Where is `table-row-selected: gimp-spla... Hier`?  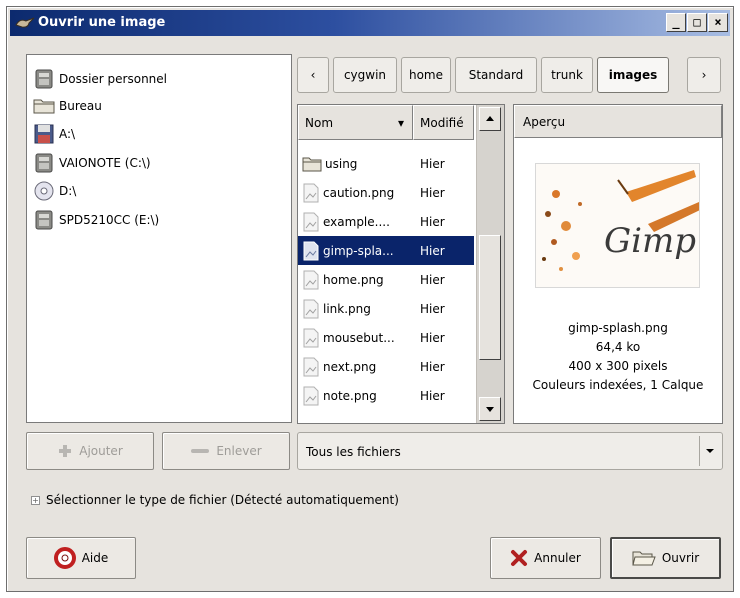 table-row-selected: gimp-spla... Hier is located at coordinates (386, 250).